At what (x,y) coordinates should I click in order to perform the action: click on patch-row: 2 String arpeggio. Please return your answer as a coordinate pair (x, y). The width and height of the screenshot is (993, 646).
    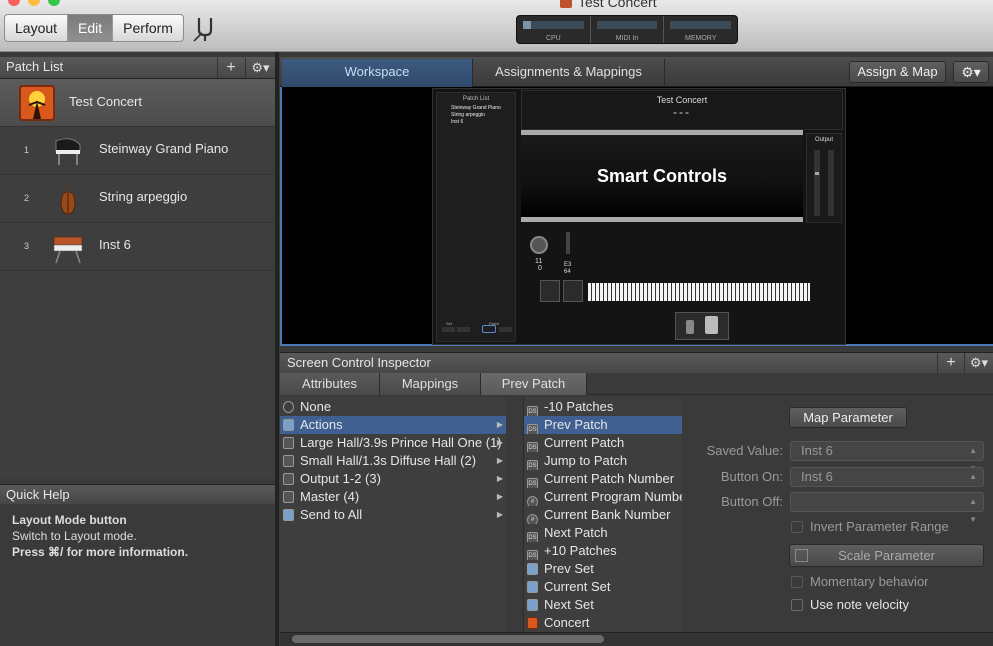
    Looking at the image, I should click on (137, 199).